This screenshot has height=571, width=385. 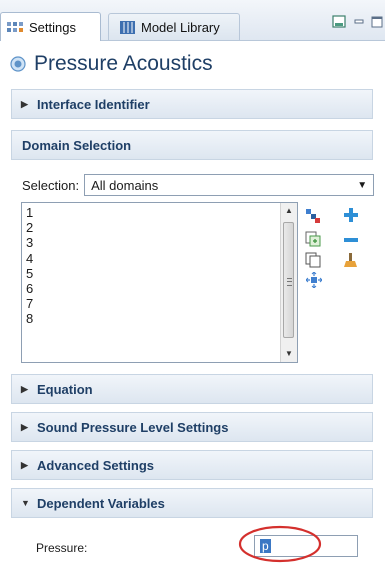 I want to click on list-item: 8, so click(x=161, y=318).